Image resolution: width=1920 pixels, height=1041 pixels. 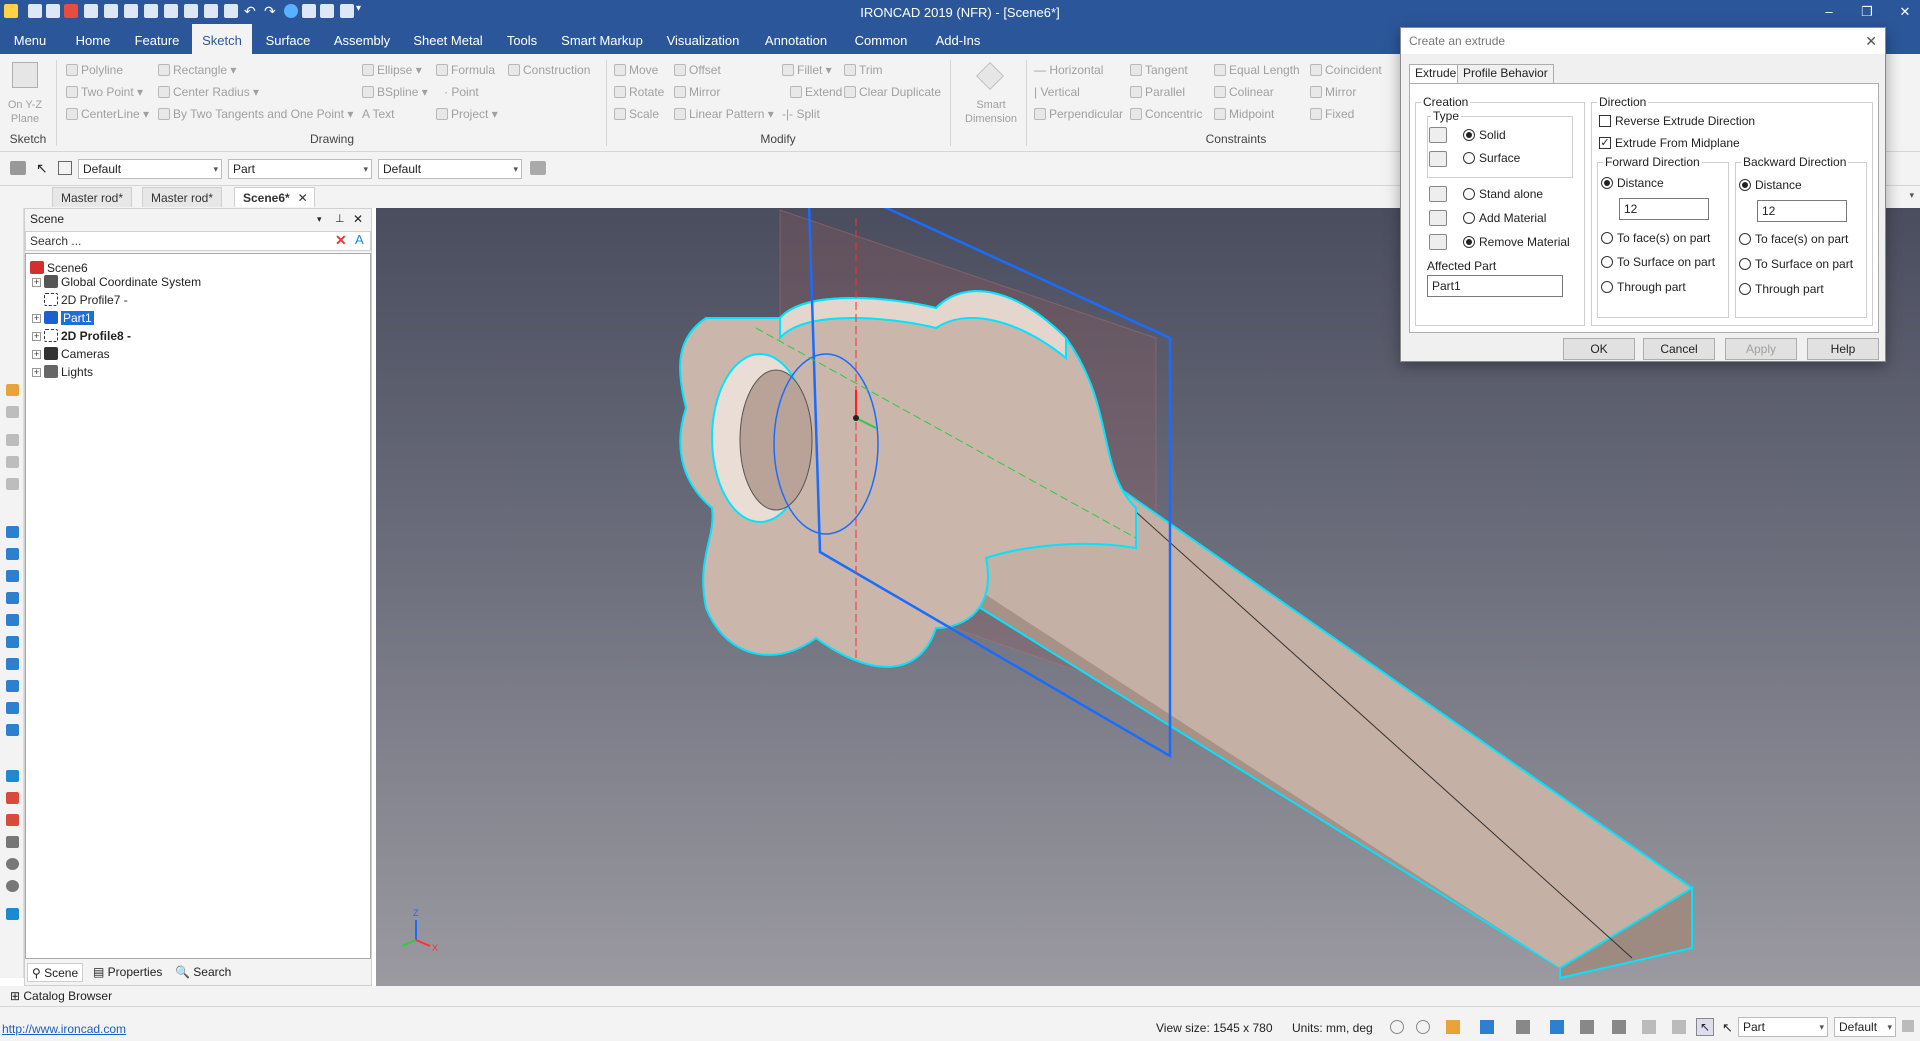 What do you see at coordinates (30, 39) in the screenshot?
I see `tab-menu: Menu` at bounding box center [30, 39].